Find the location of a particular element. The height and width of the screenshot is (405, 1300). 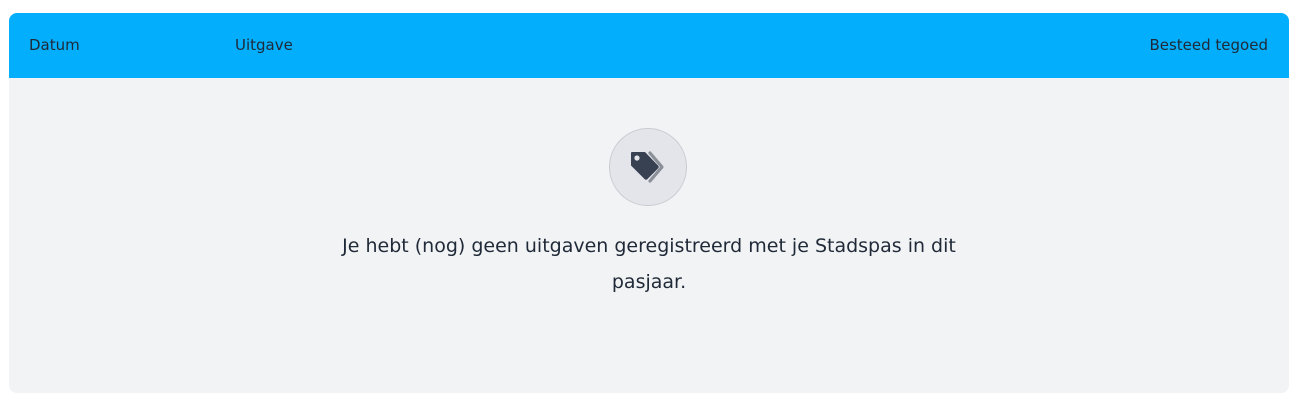

column-header-expense: Uitgave is located at coordinates (264, 45).